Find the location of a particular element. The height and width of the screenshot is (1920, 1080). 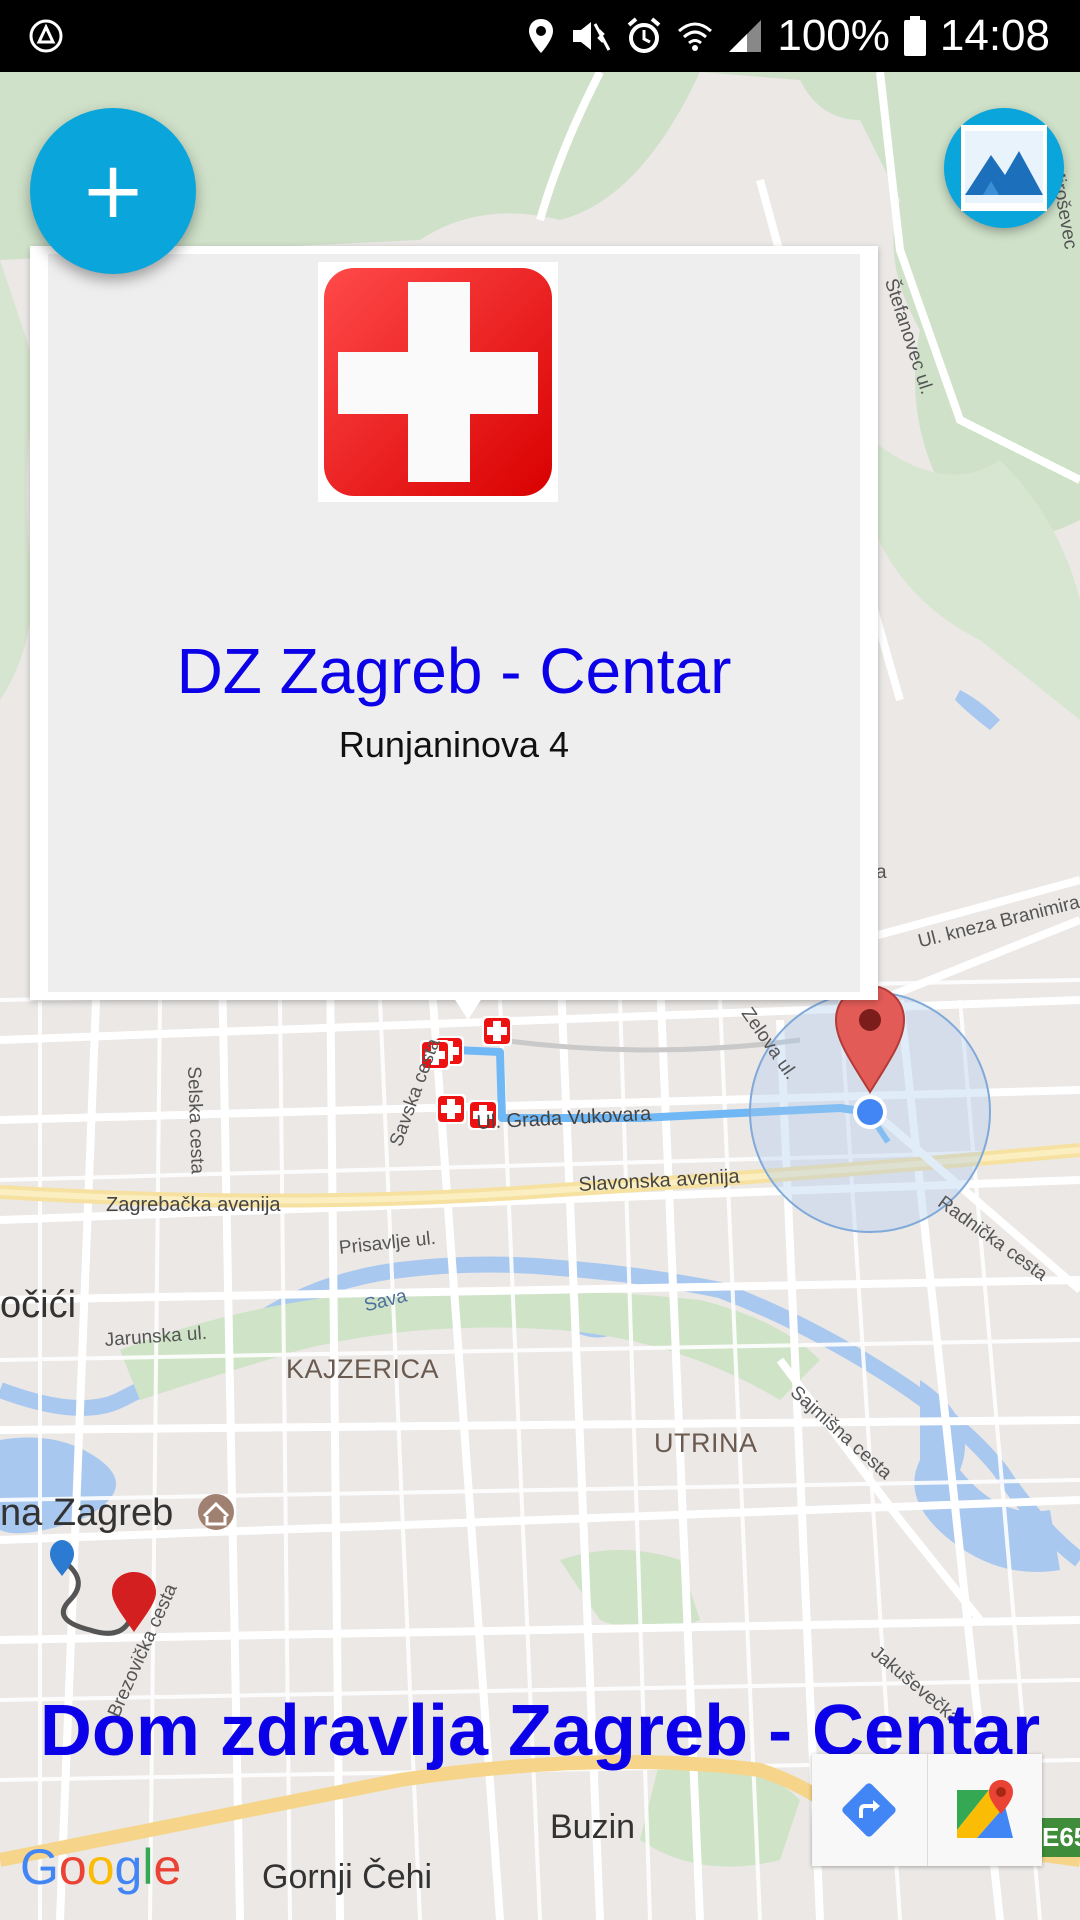

map-toolbar is located at coordinates (927, 1810).